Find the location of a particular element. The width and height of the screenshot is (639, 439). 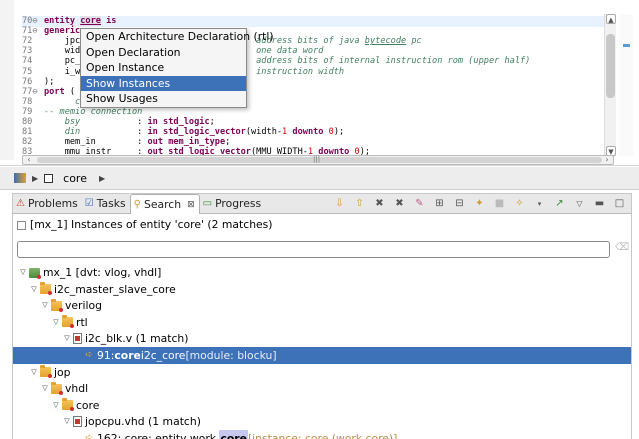

context-menu-item: Open Declaration is located at coordinates (163, 53).